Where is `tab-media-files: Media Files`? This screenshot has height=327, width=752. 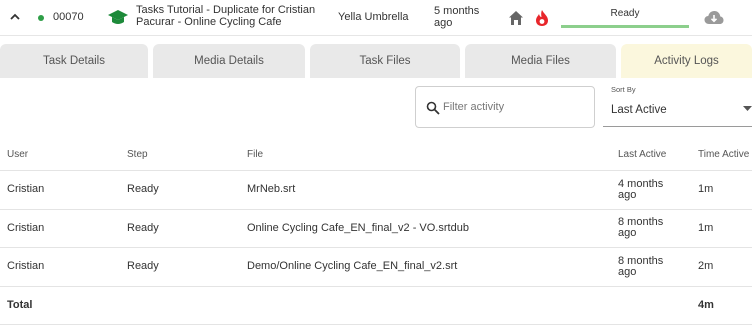
tab-media-files: Media Files is located at coordinates (540, 61).